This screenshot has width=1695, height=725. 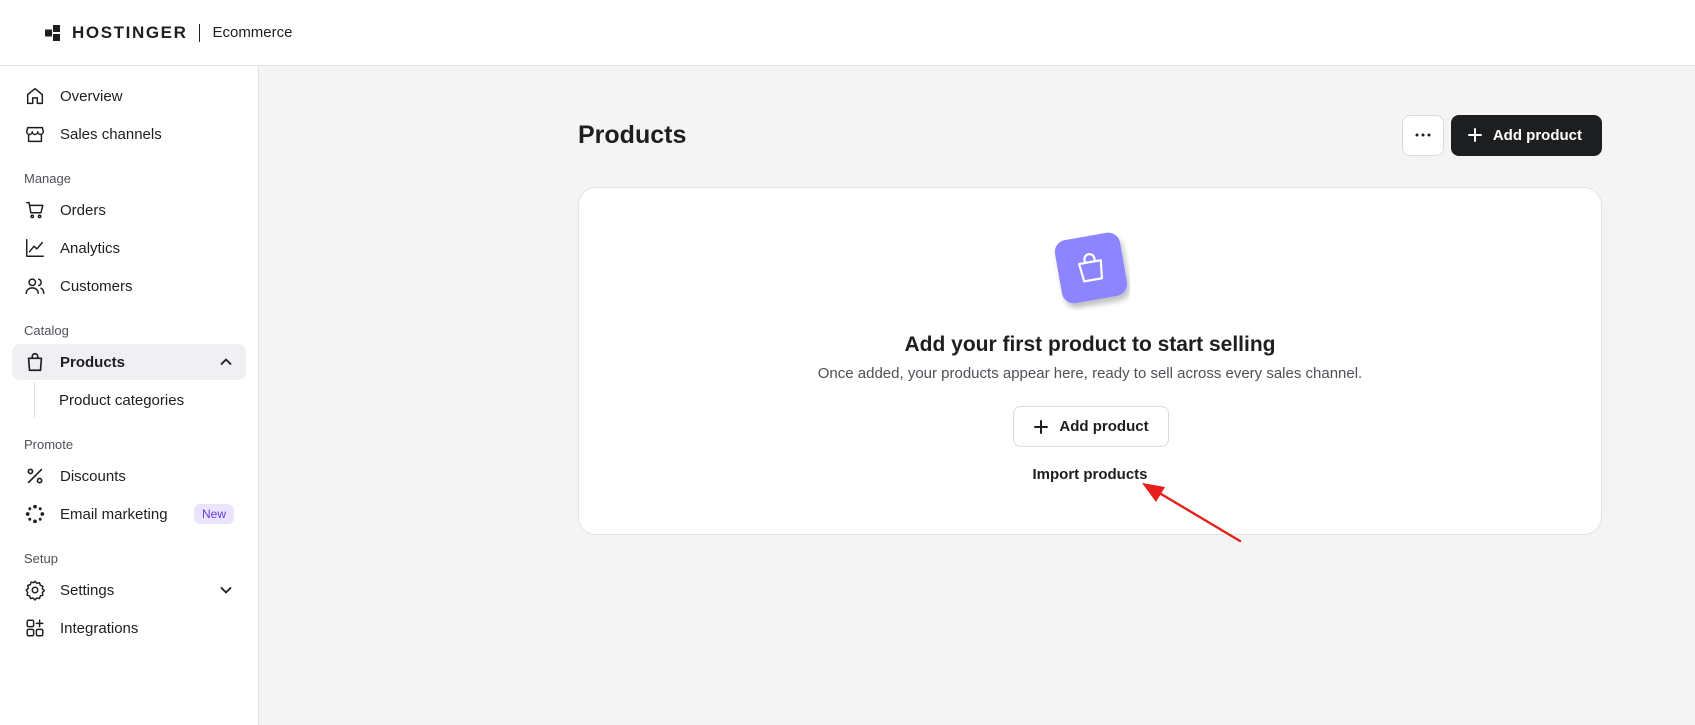 What do you see at coordinates (90, 248) in the screenshot?
I see `sidebar-item-label: Analytics` at bounding box center [90, 248].